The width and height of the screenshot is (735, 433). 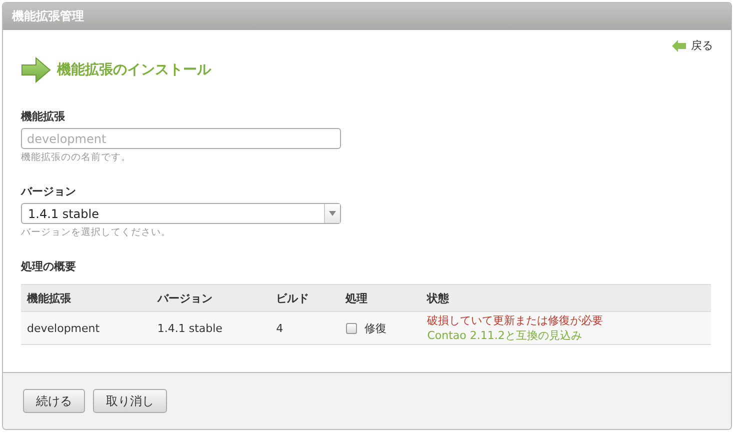 I want to click on table-cell: 1.4.1 stable, so click(x=210, y=328).